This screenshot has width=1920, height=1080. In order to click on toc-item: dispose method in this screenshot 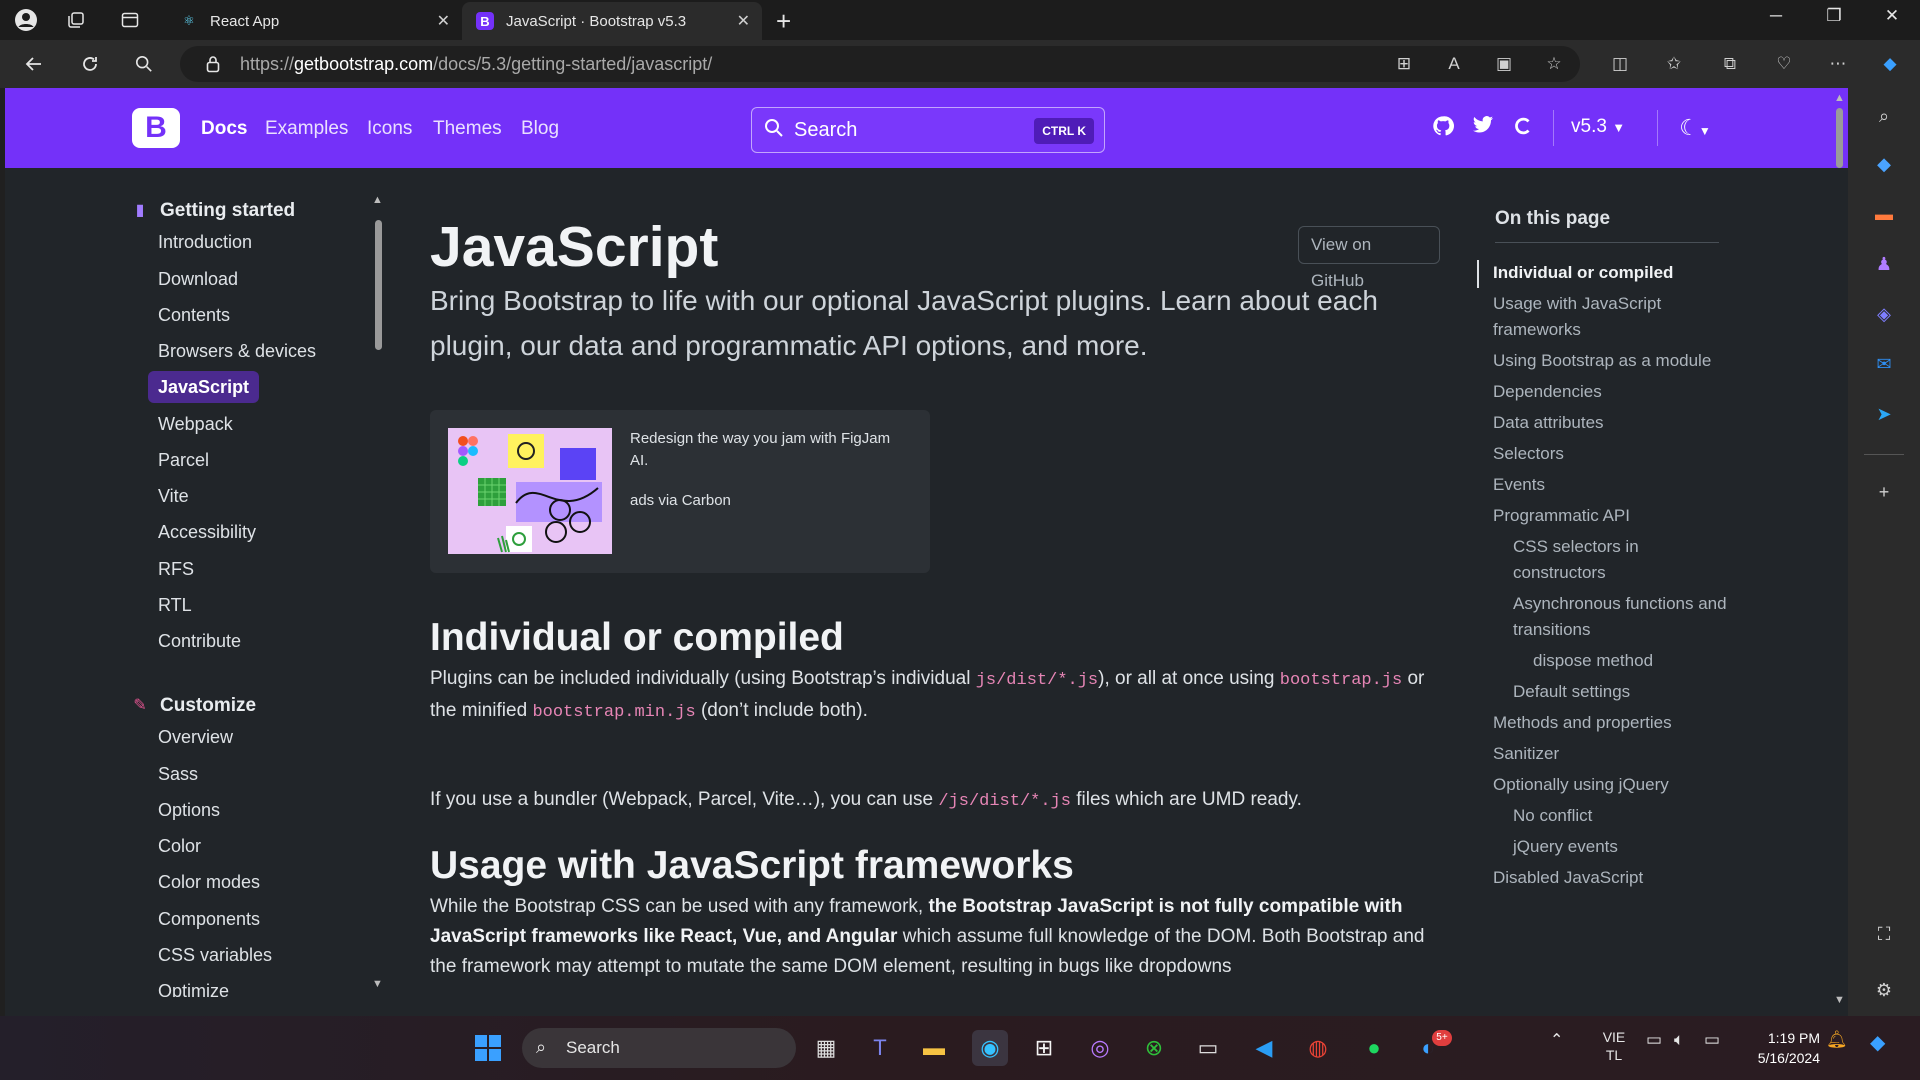, I will do `click(1631, 661)`.